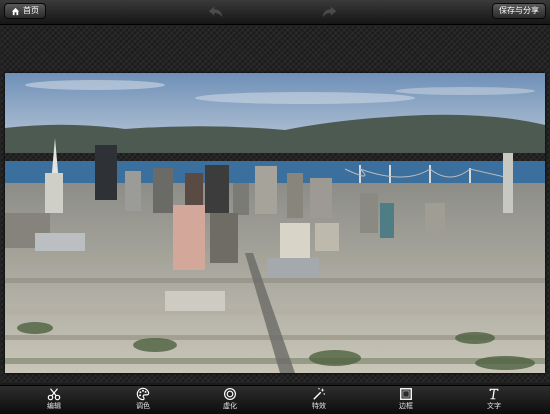 The image size is (550, 414). Describe the element at coordinates (494, 394) in the screenshot. I see `text-icon` at that location.